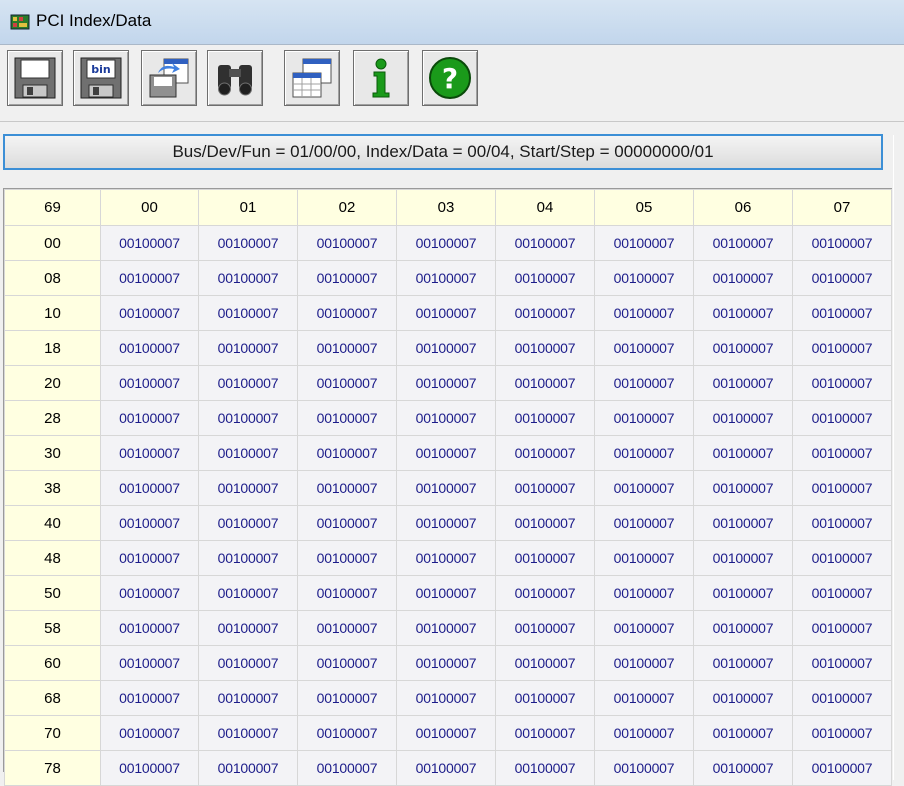 The image size is (904, 786). What do you see at coordinates (35, 78) in the screenshot?
I see `save-button` at bounding box center [35, 78].